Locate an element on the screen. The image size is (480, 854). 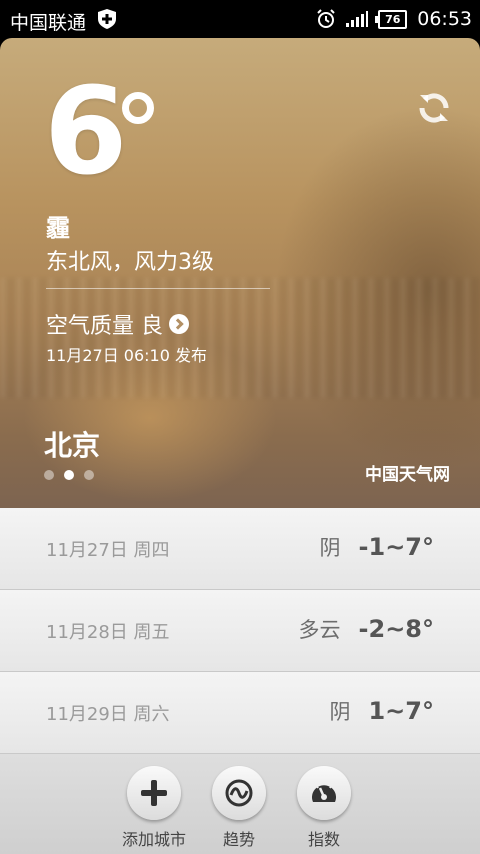
page-indicator is located at coordinates (69, 475).